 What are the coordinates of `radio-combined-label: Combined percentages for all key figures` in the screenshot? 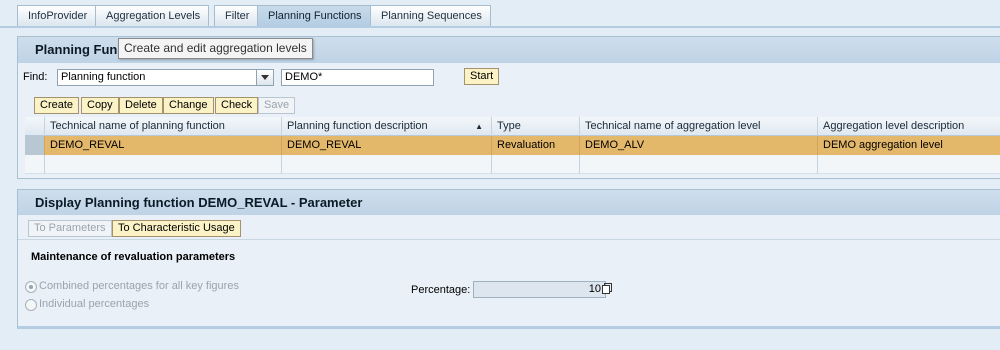 It's located at (139, 286).